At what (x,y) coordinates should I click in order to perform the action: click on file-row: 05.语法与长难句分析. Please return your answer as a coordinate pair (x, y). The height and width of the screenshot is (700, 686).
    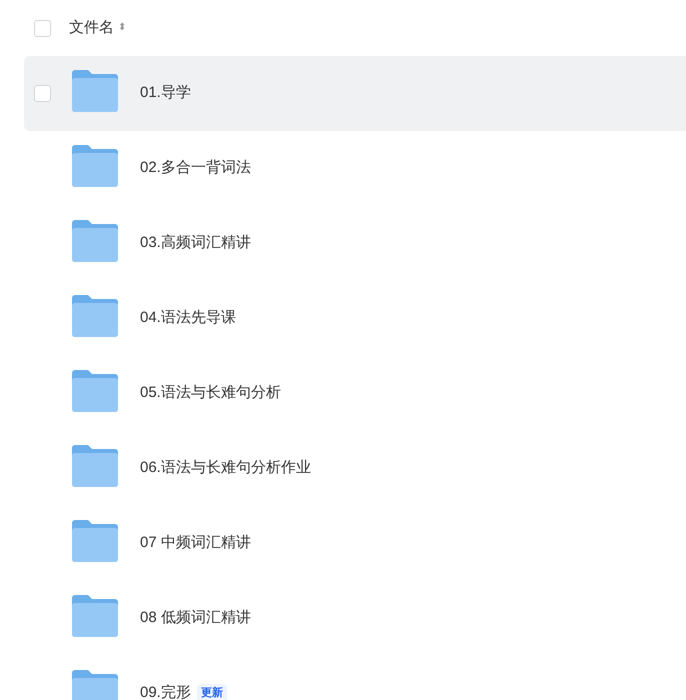
    Looking at the image, I should click on (355, 393).